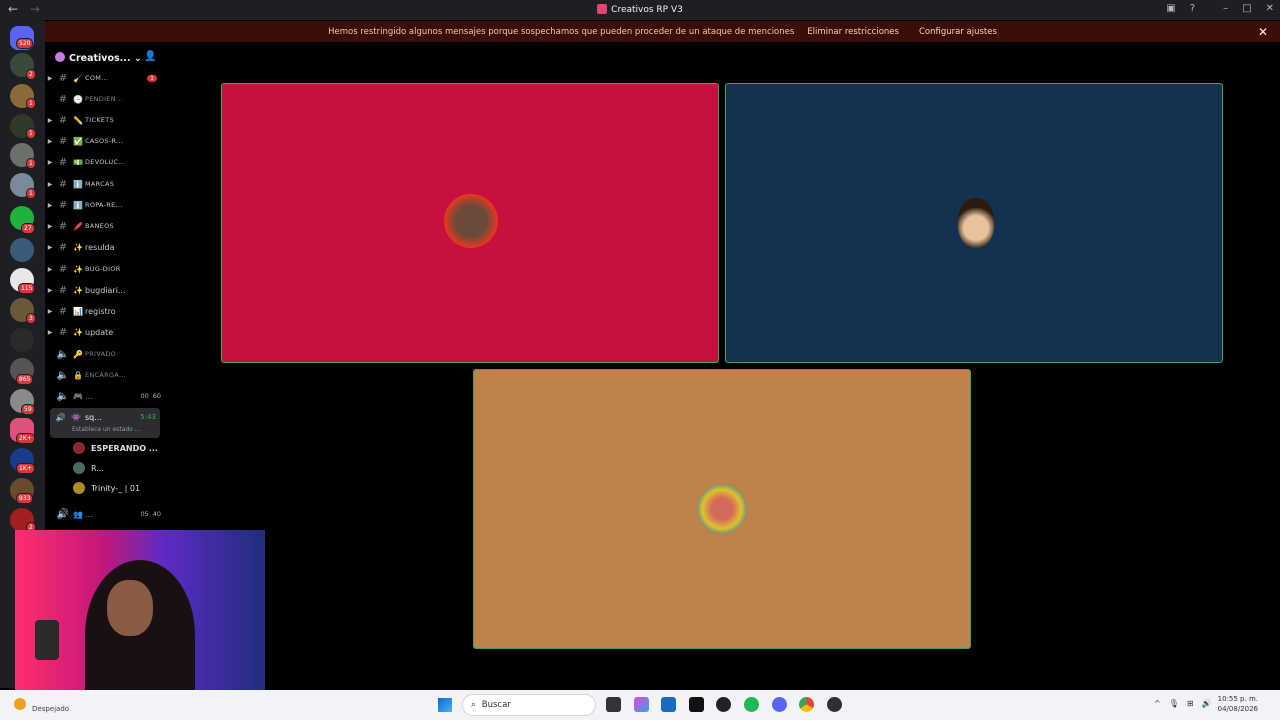  What do you see at coordinates (958, 32) in the screenshot?
I see `configure-settings-link: Configurar ajustes` at bounding box center [958, 32].